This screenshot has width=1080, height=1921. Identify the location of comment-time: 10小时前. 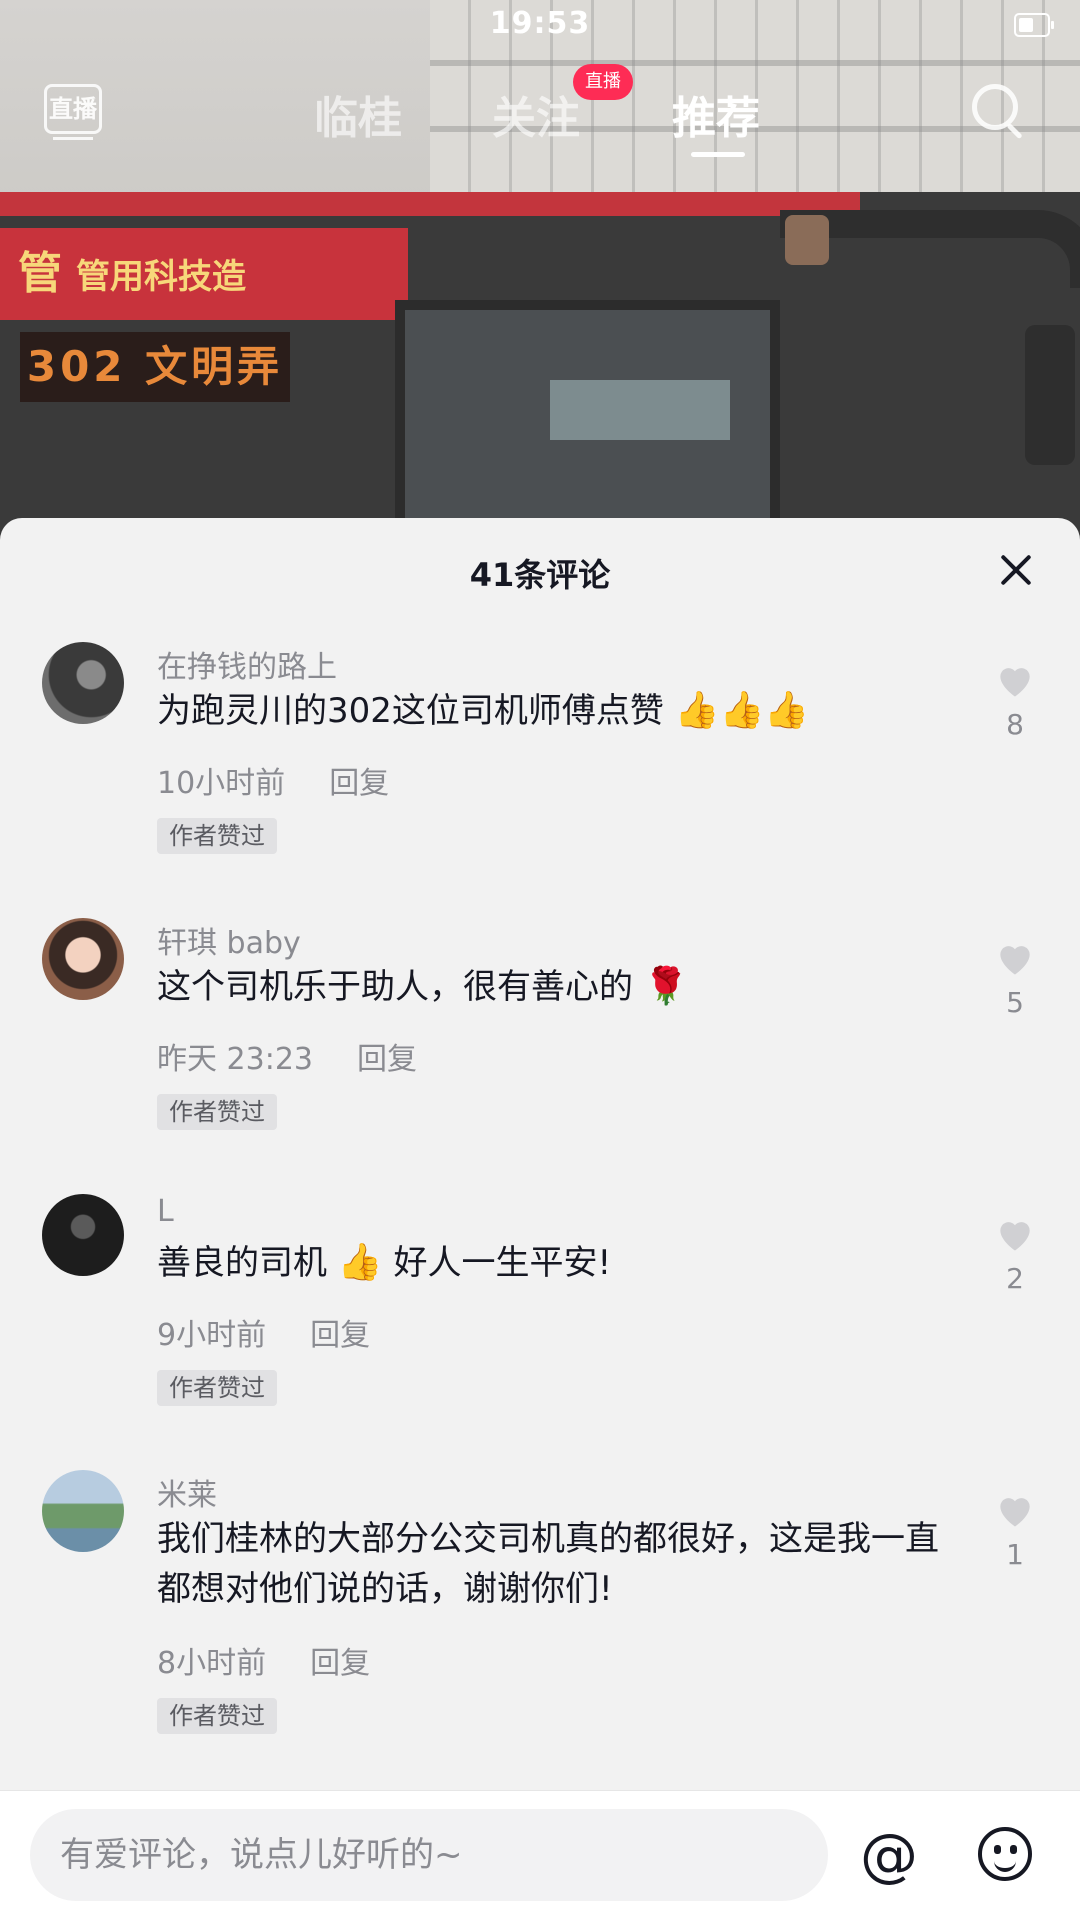
(221, 783).